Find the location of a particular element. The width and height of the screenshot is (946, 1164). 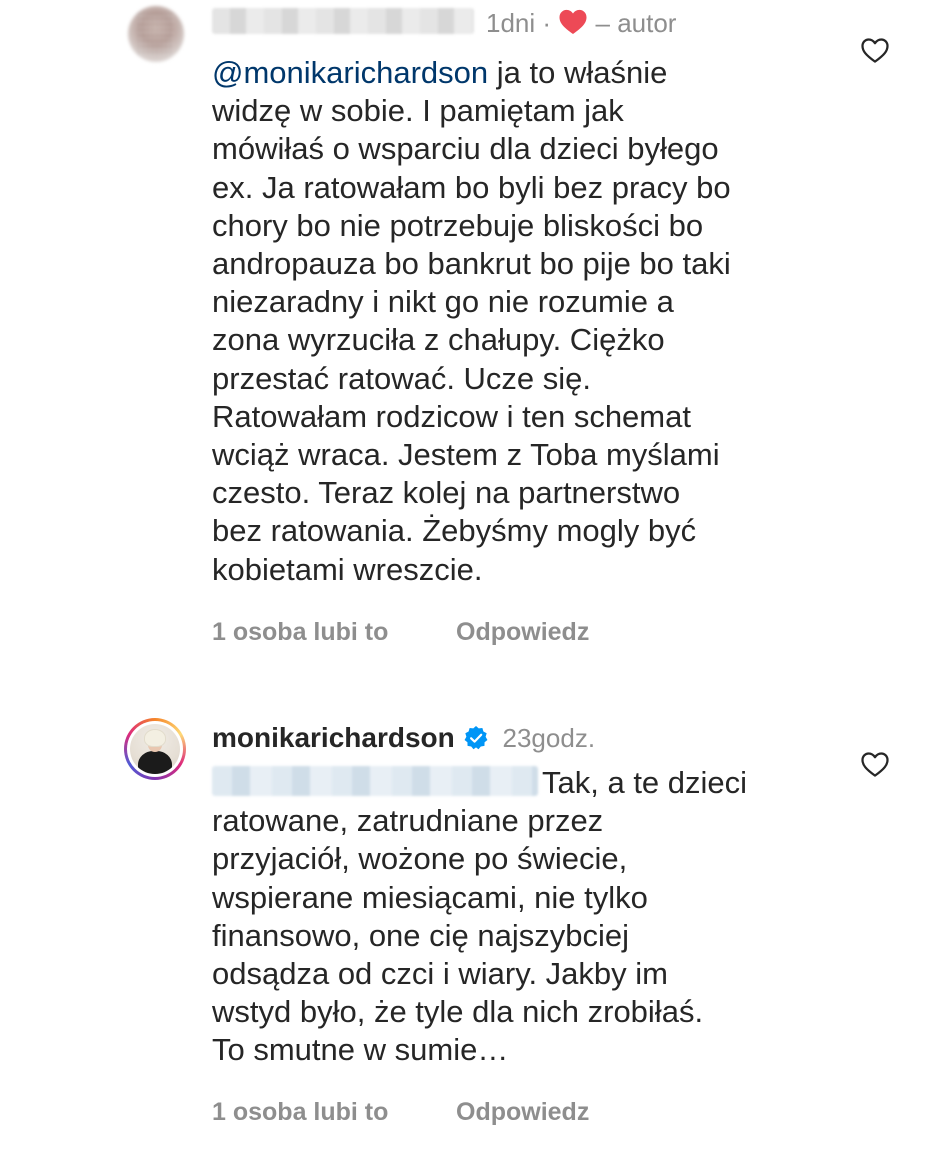

author-like-label: – autor is located at coordinates (636, 23).